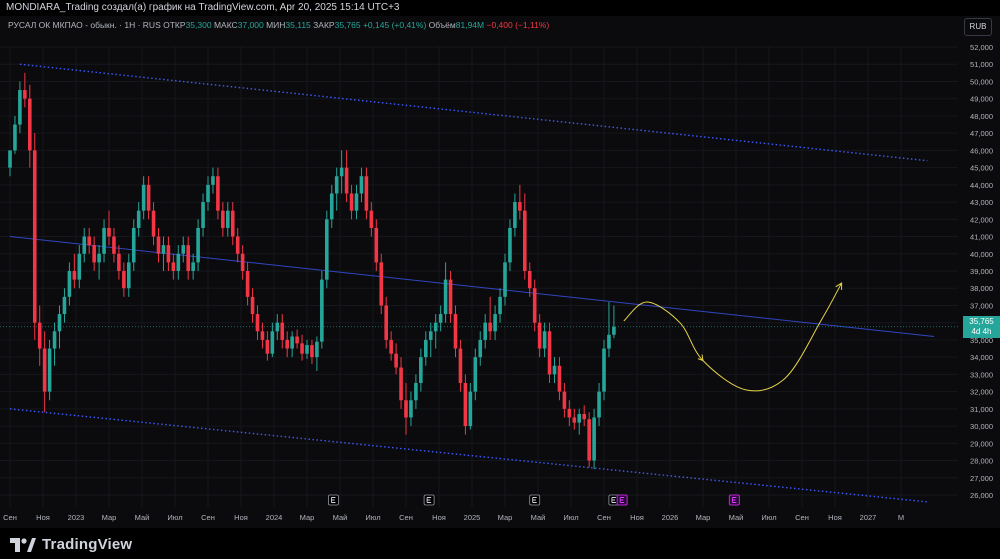  Describe the element at coordinates (981, 133) in the screenshot. I see `price-tick-label: 47,000` at that location.